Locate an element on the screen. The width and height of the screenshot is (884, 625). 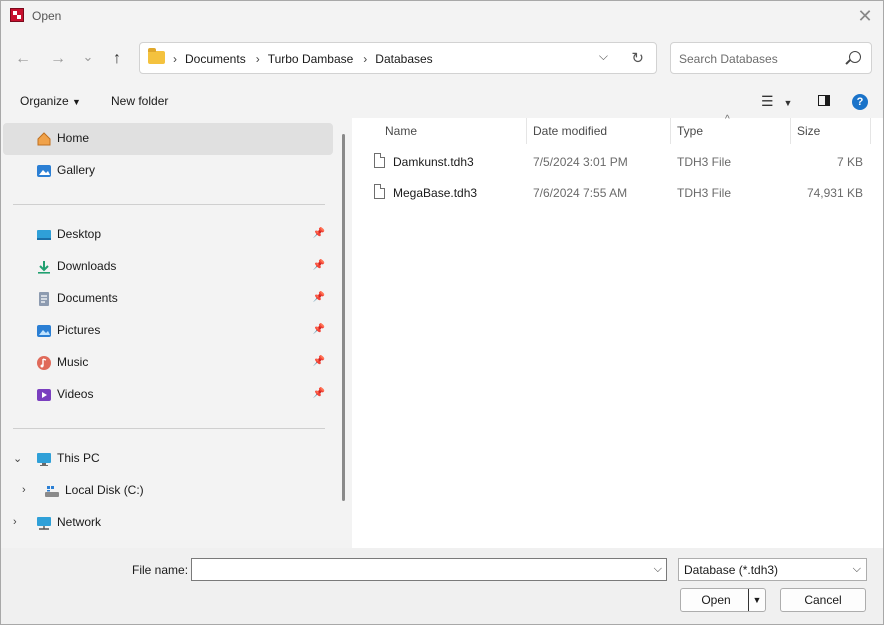
address-history-chevron-icon: ⌵ is located at coordinates (603, 56).